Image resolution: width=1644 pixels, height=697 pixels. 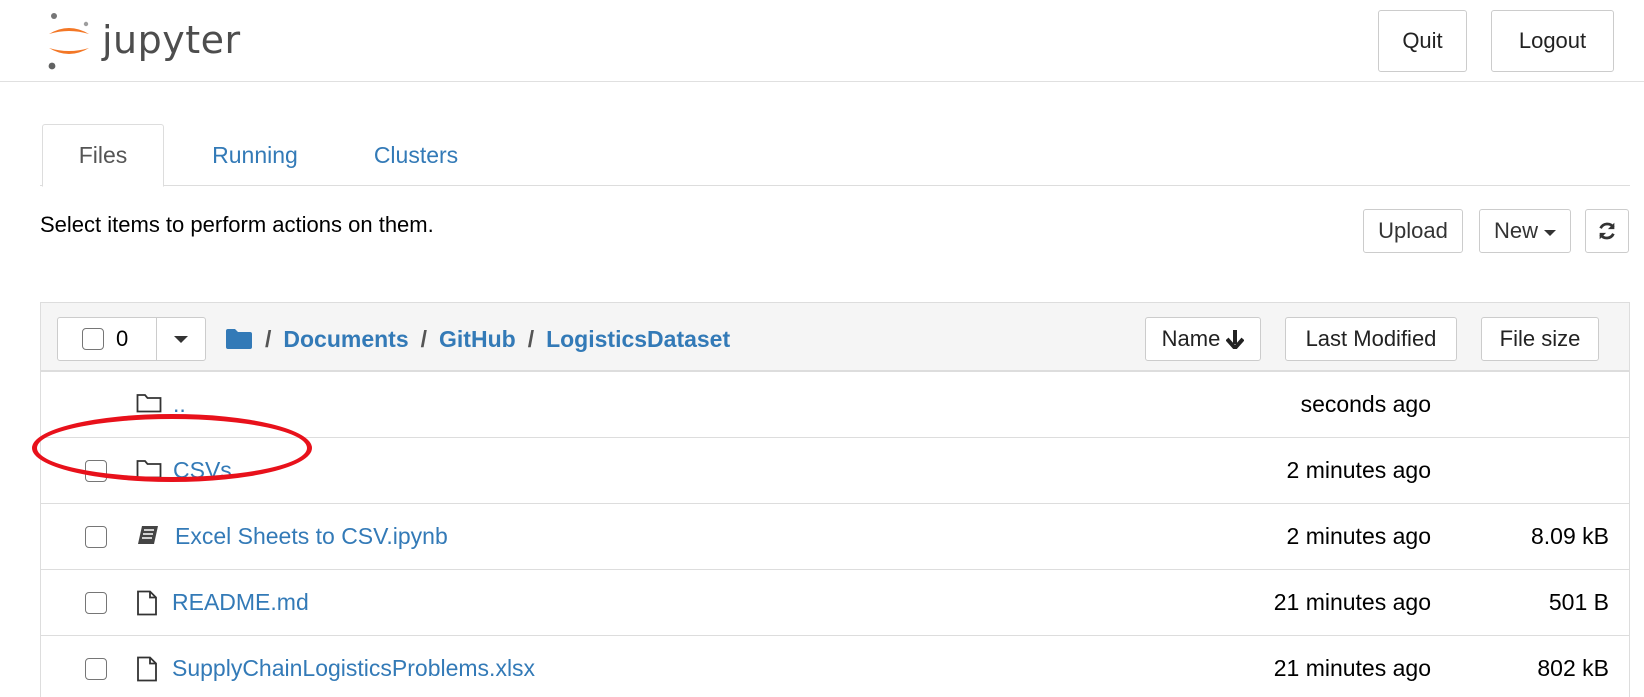 What do you see at coordinates (93, 339) in the screenshot?
I see `select-all-checkbox` at bounding box center [93, 339].